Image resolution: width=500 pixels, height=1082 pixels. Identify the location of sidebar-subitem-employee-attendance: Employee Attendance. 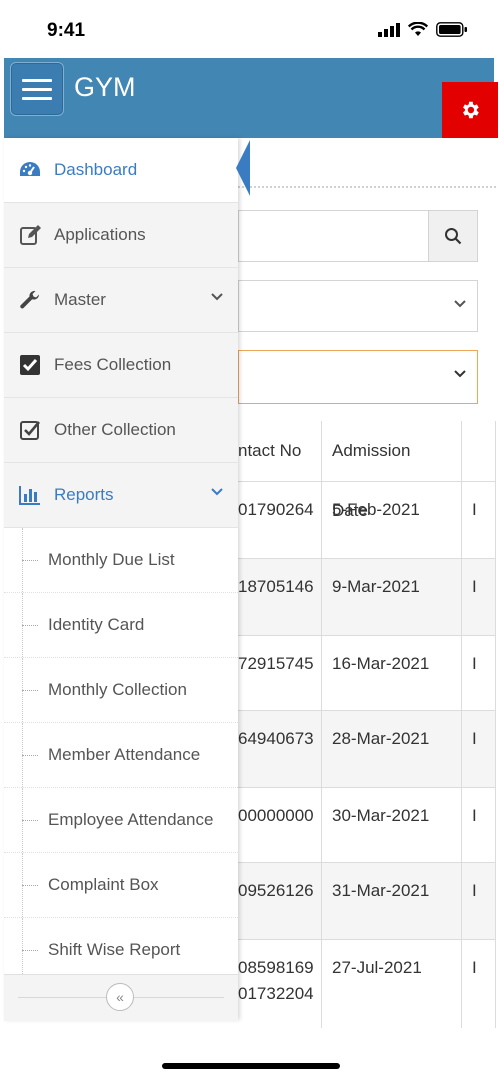
(121, 820).